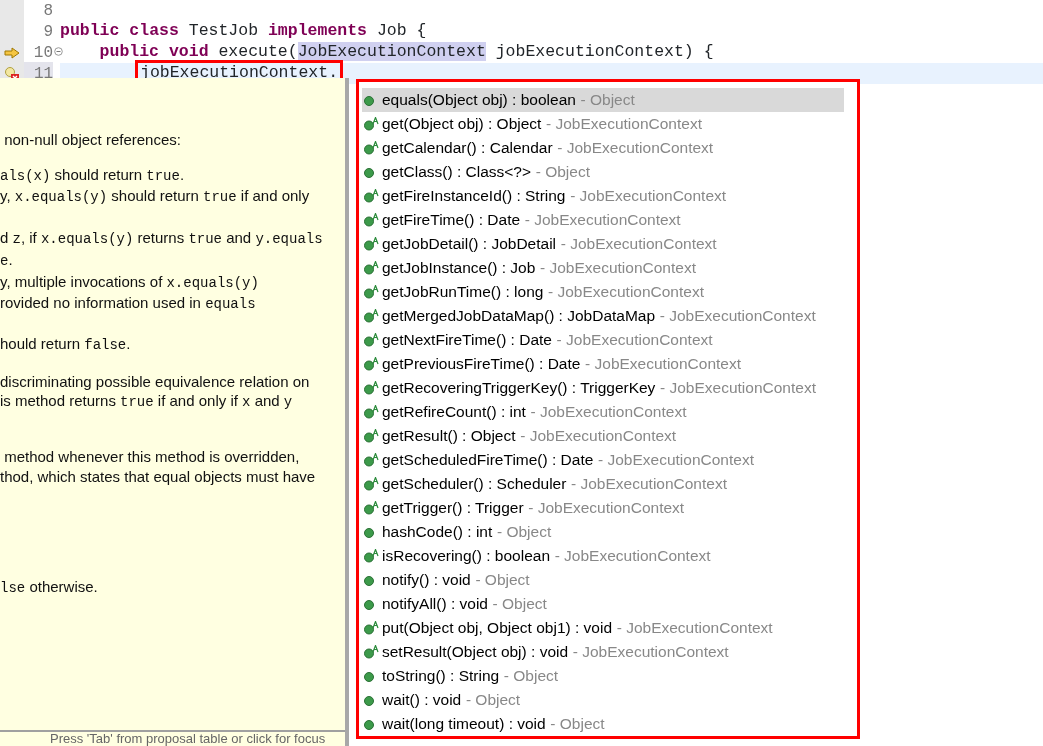 The width and height of the screenshot is (1043, 746). What do you see at coordinates (42, 53) in the screenshot?
I see `line-number: 10` at bounding box center [42, 53].